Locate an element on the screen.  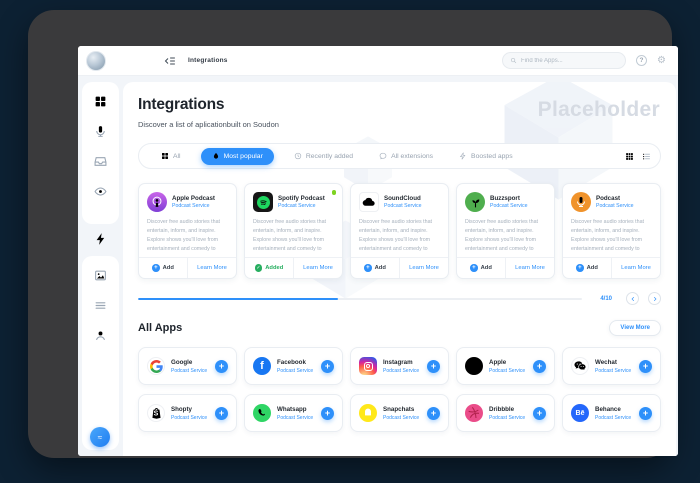
sidebar-collapse-icon is located at coordinates (170, 61).